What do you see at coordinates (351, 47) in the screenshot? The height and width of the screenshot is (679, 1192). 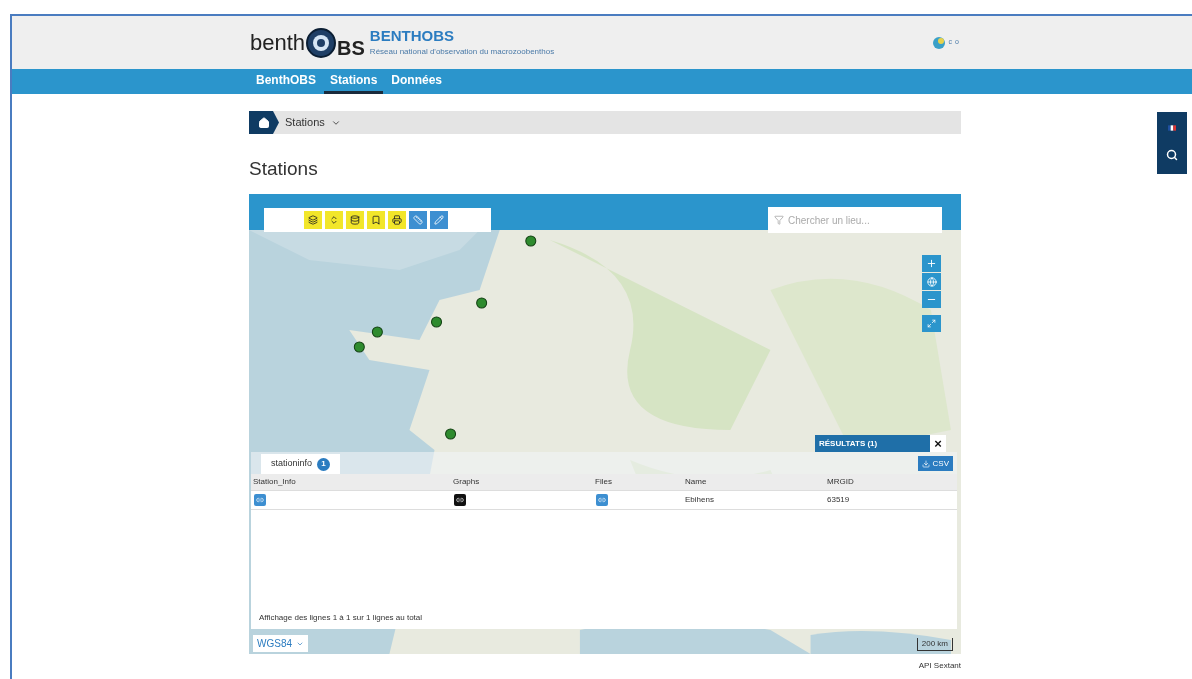 I see `logo-text: BS` at bounding box center [351, 47].